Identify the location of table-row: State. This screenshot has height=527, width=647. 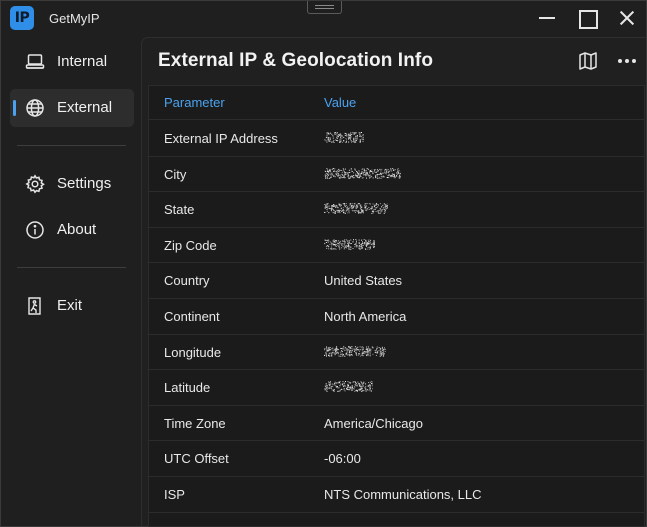
(396, 210).